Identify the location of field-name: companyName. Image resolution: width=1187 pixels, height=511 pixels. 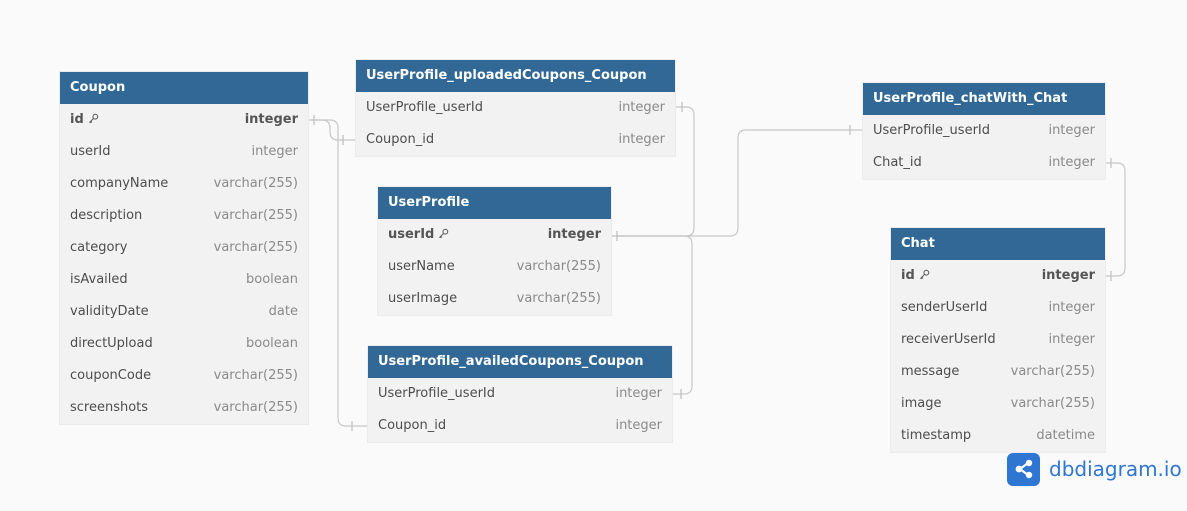
(119, 184).